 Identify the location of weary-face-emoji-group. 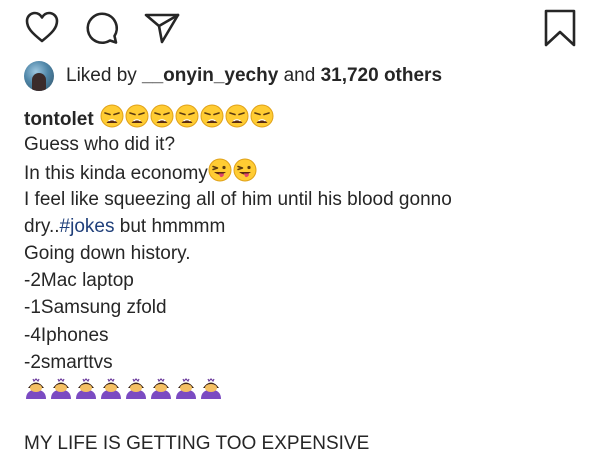
(187, 117).